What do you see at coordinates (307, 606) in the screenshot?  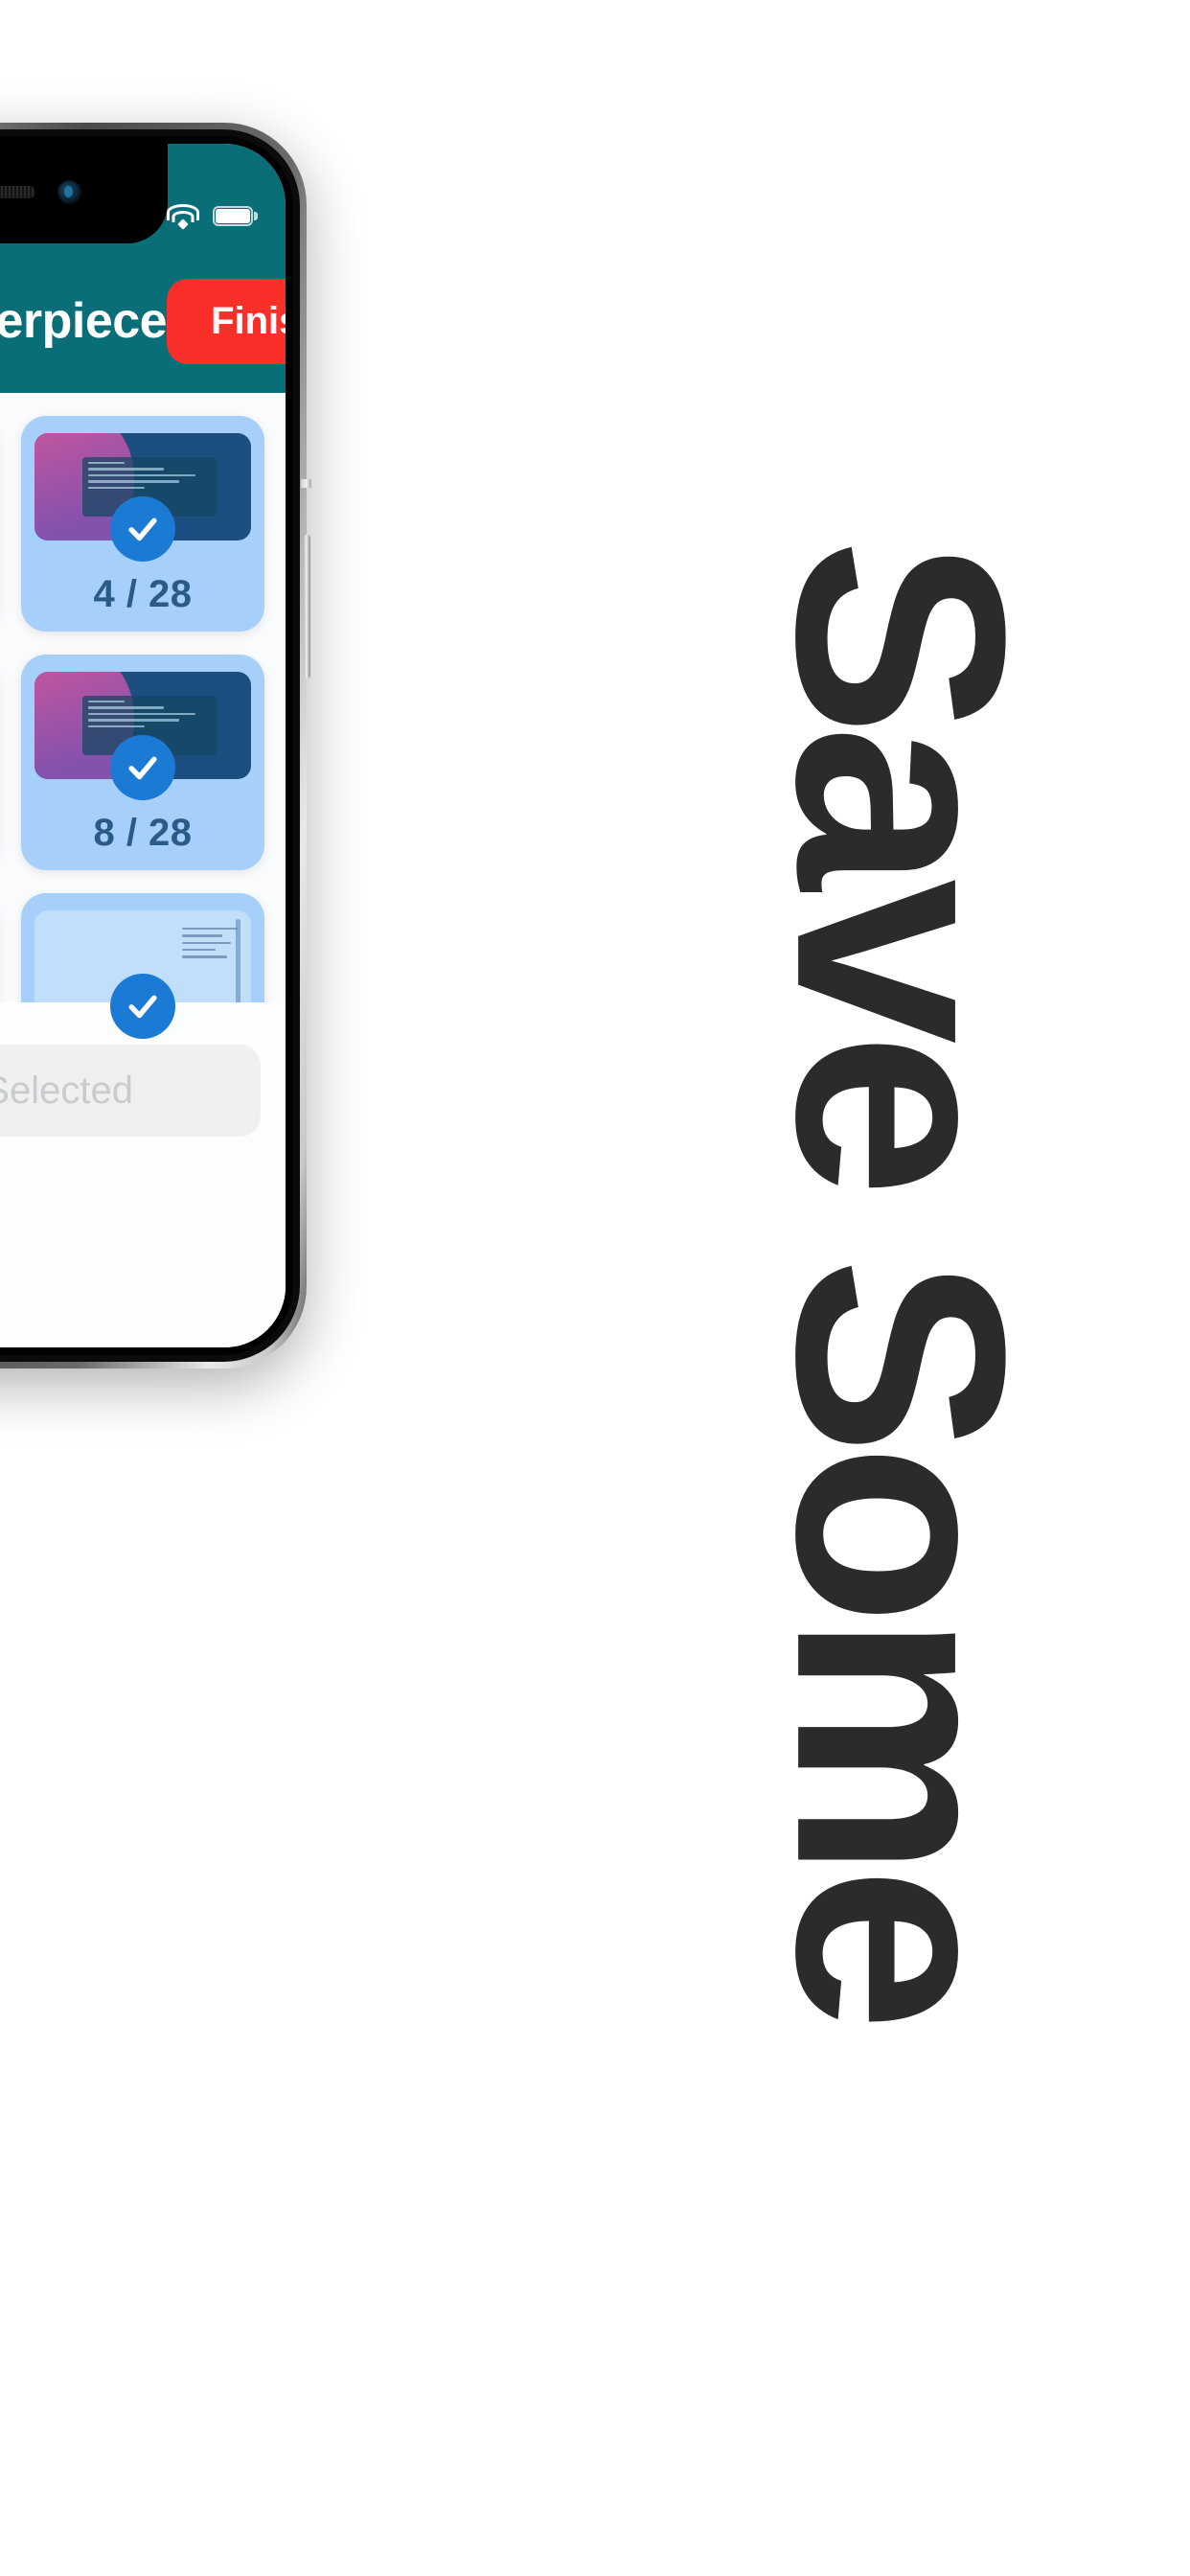 I see `phone-power-button` at bounding box center [307, 606].